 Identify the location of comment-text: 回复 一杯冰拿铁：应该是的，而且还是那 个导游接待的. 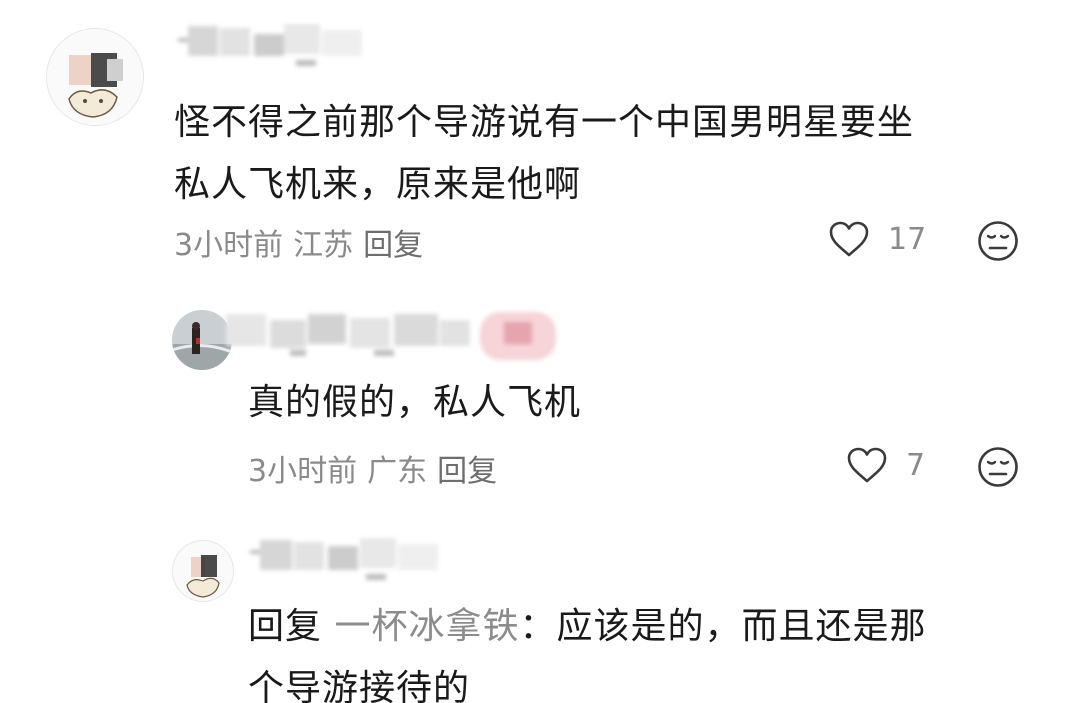
(587, 649).